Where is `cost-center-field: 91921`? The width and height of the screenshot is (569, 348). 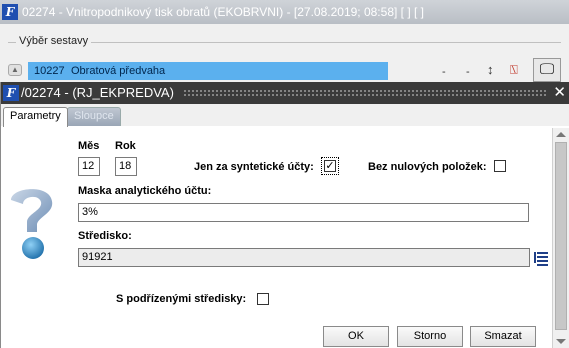
cost-center-field: 91921 is located at coordinates (304, 257).